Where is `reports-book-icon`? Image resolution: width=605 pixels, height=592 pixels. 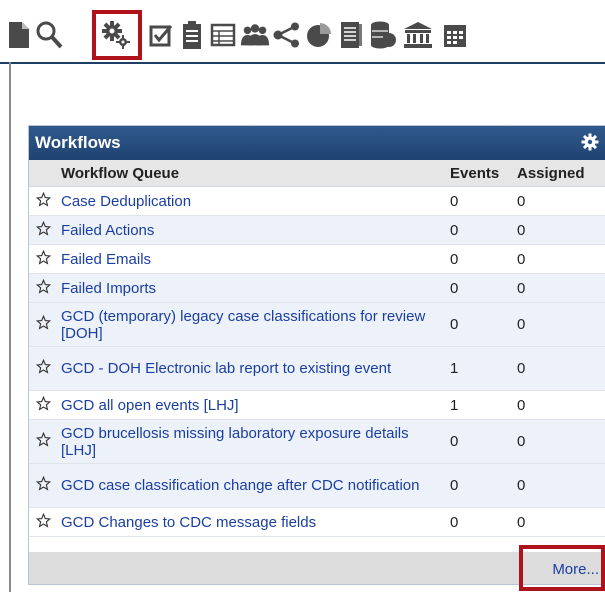 reports-book-icon is located at coordinates (351, 35).